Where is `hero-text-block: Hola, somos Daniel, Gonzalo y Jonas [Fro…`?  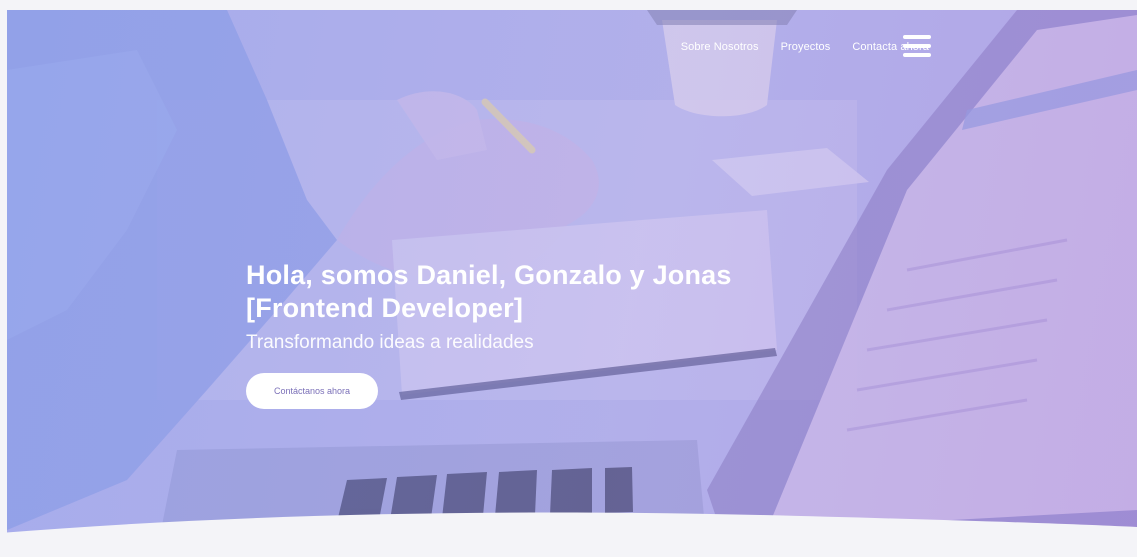 hero-text-block: Hola, somos Daniel, Gonzalo y Jonas [Fro… is located at coordinates (556, 307).